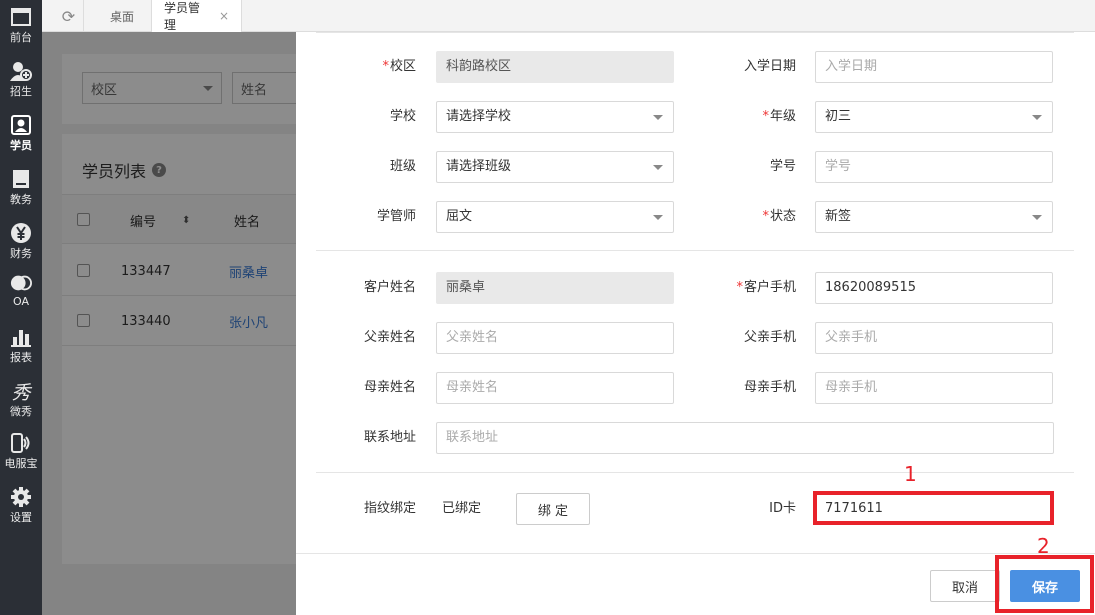 The image size is (1095, 615). I want to click on customer-name-field: 丽桑卓, so click(555, 288).